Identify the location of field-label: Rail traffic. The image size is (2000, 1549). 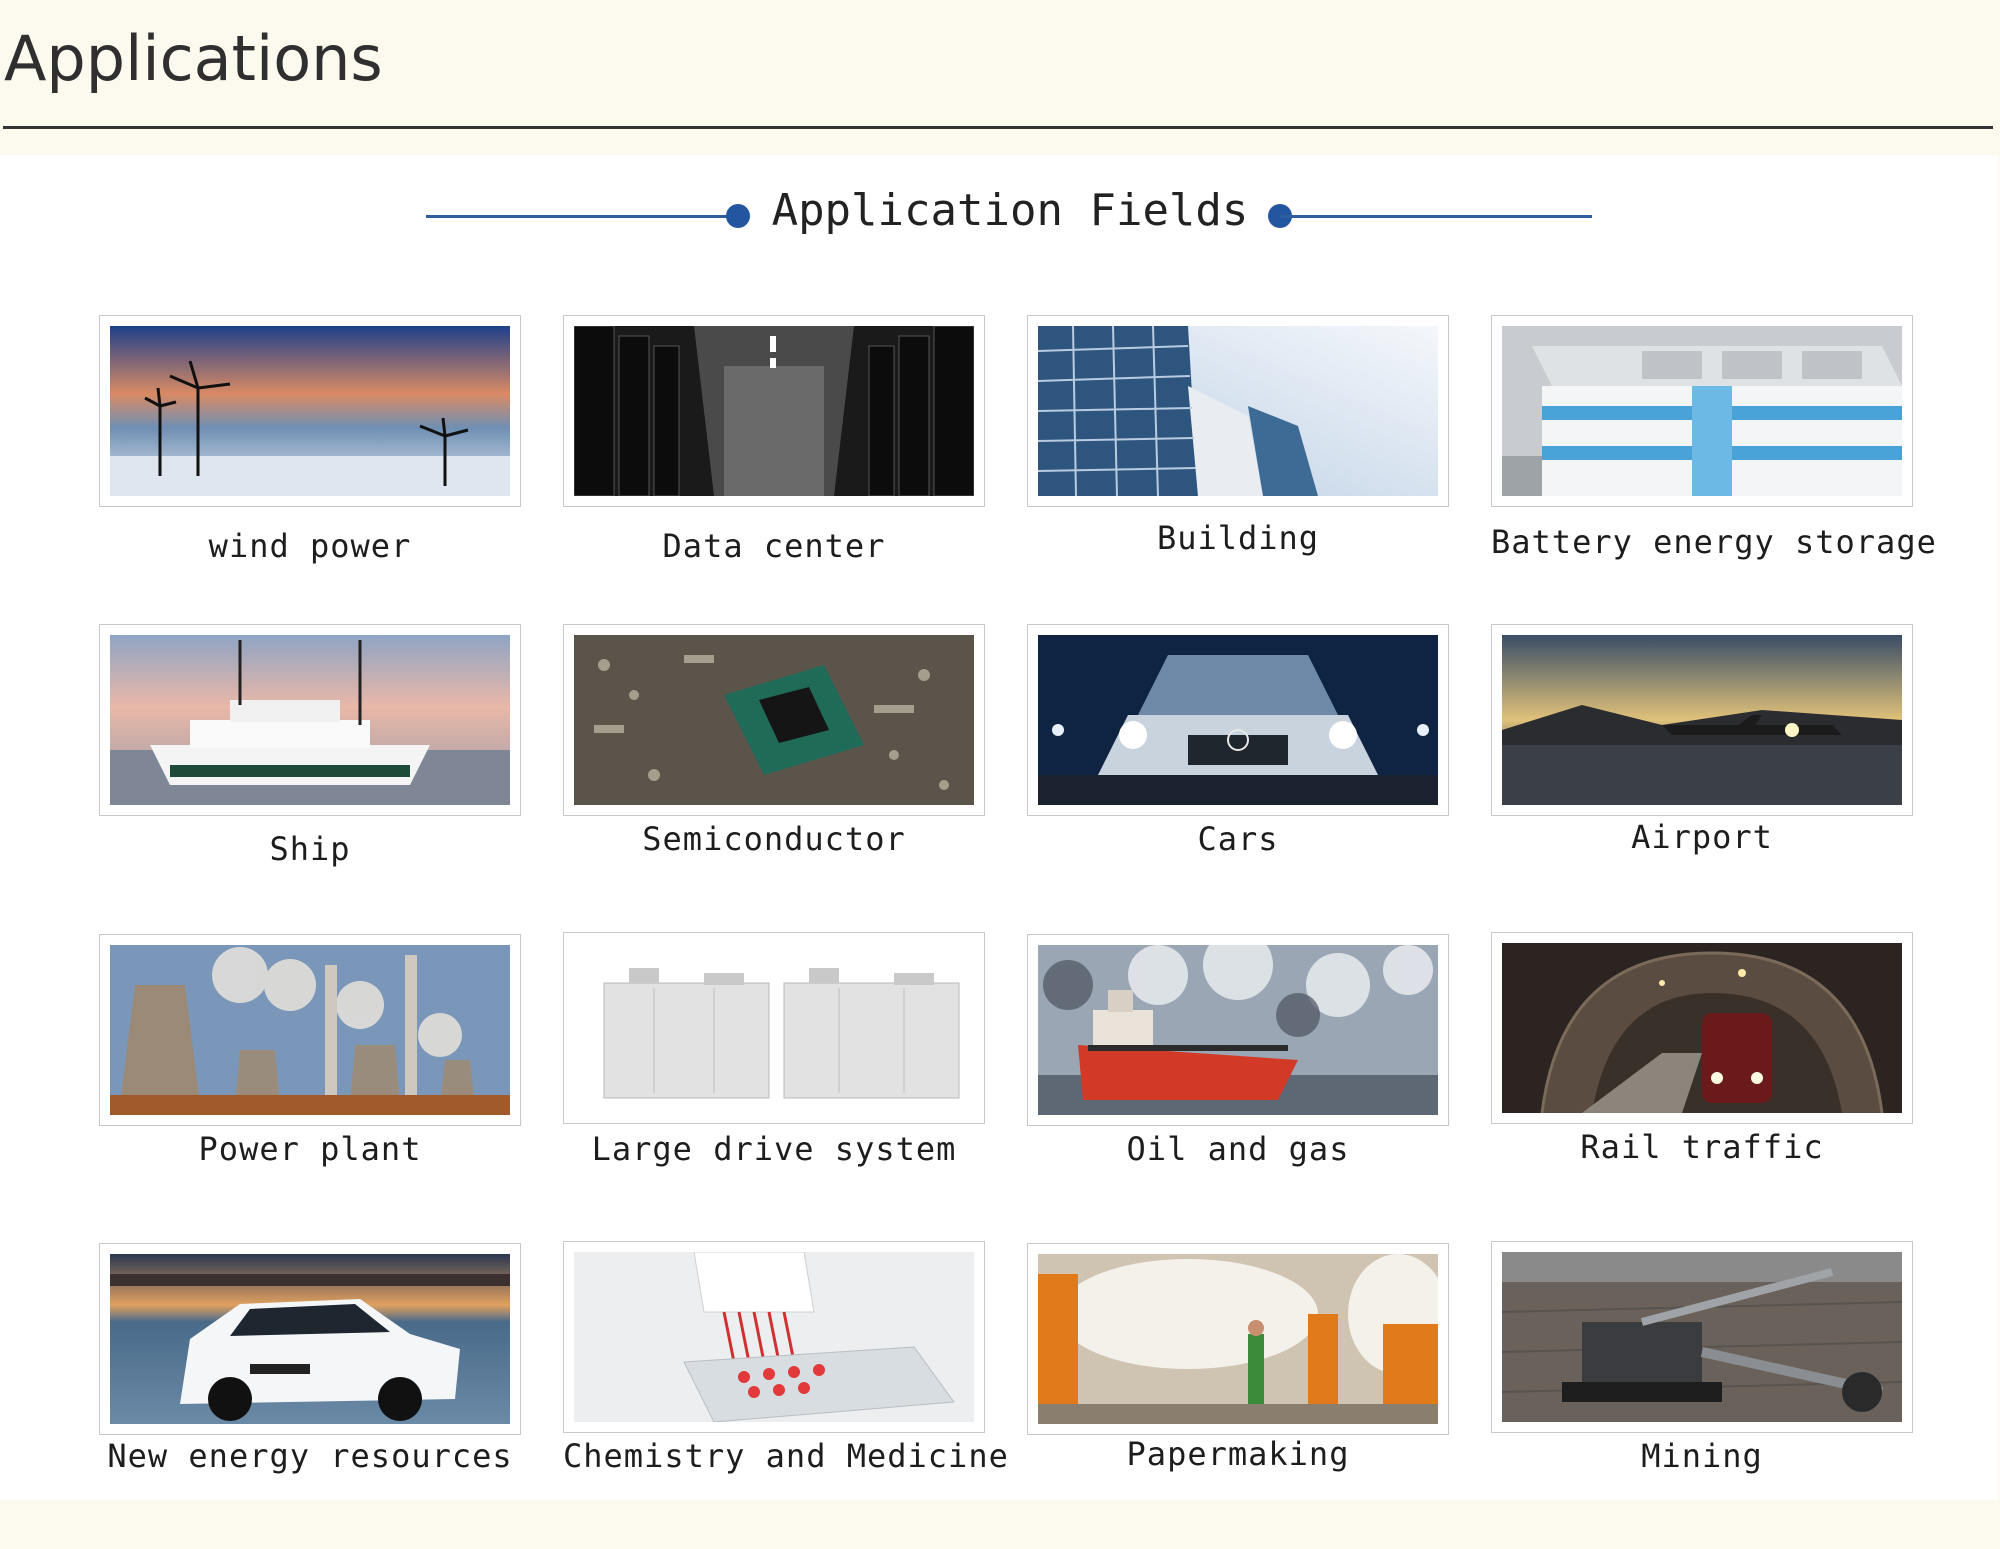
(1702, 1147).